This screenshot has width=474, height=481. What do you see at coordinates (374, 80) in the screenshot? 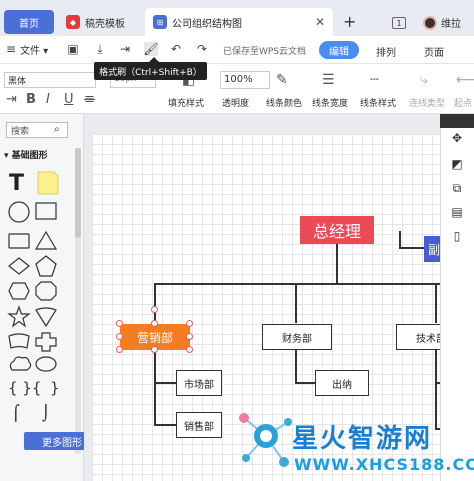
I see `line-style-icon: ┄` at bounding box center [374, 80].